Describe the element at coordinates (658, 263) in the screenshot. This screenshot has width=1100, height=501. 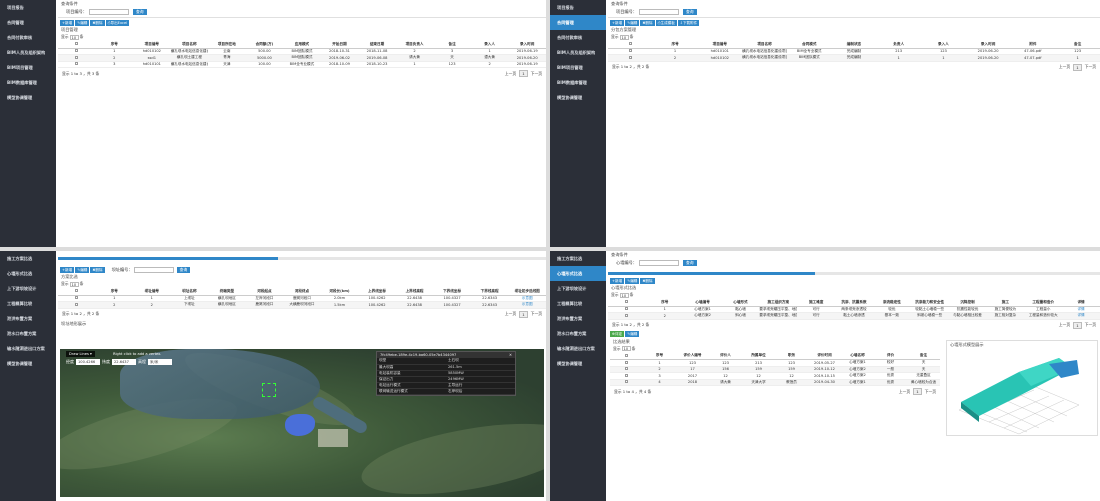
I see `core-wall-code-input` at that location.